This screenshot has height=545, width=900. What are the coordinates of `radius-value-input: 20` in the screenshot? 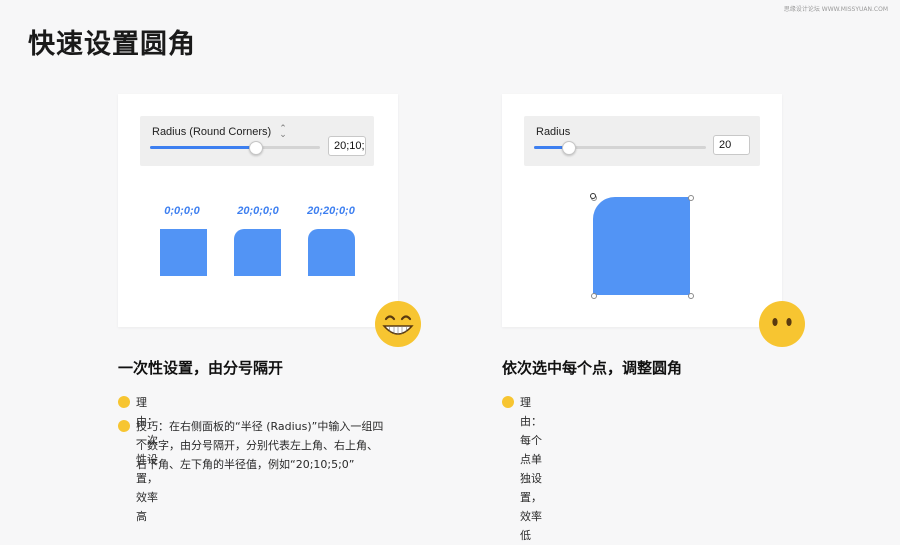 It's located at (731, 145).